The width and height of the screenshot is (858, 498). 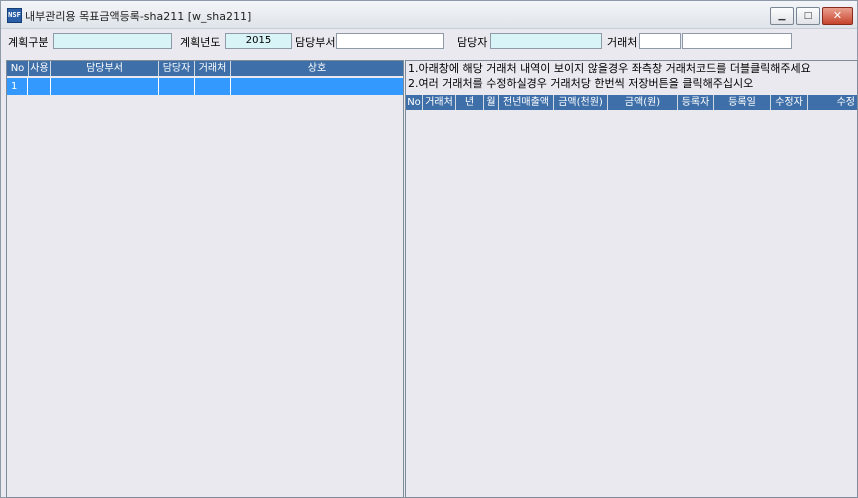 What do you see at coordinates (390, 41) in the screenshot?
I see `department-field` at bounding box center [390, 41].